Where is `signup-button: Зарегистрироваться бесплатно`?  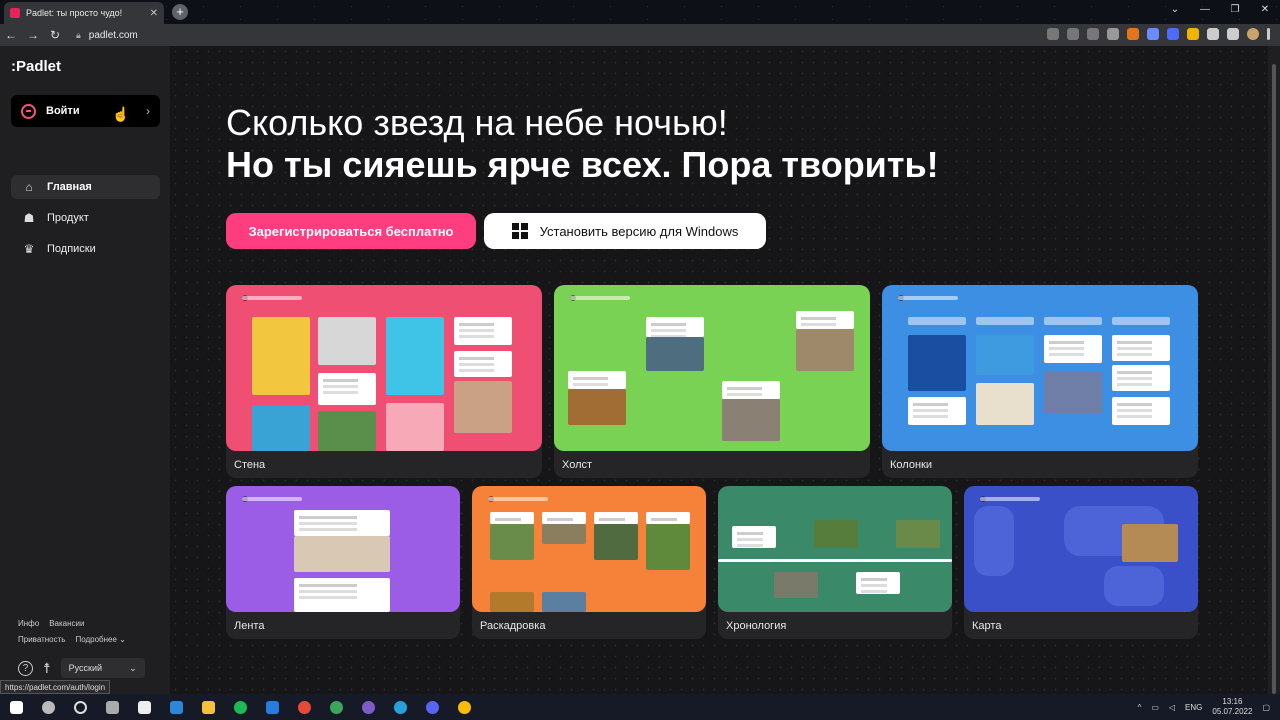 signup-button: Зарегистрироваться бесплатно is located at coordinates (351, 231).